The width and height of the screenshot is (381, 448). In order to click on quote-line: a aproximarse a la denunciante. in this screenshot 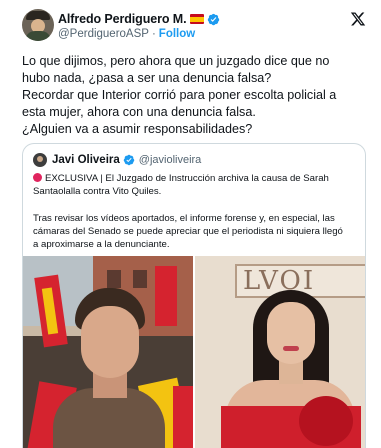, I will do `click(101, 244)`.